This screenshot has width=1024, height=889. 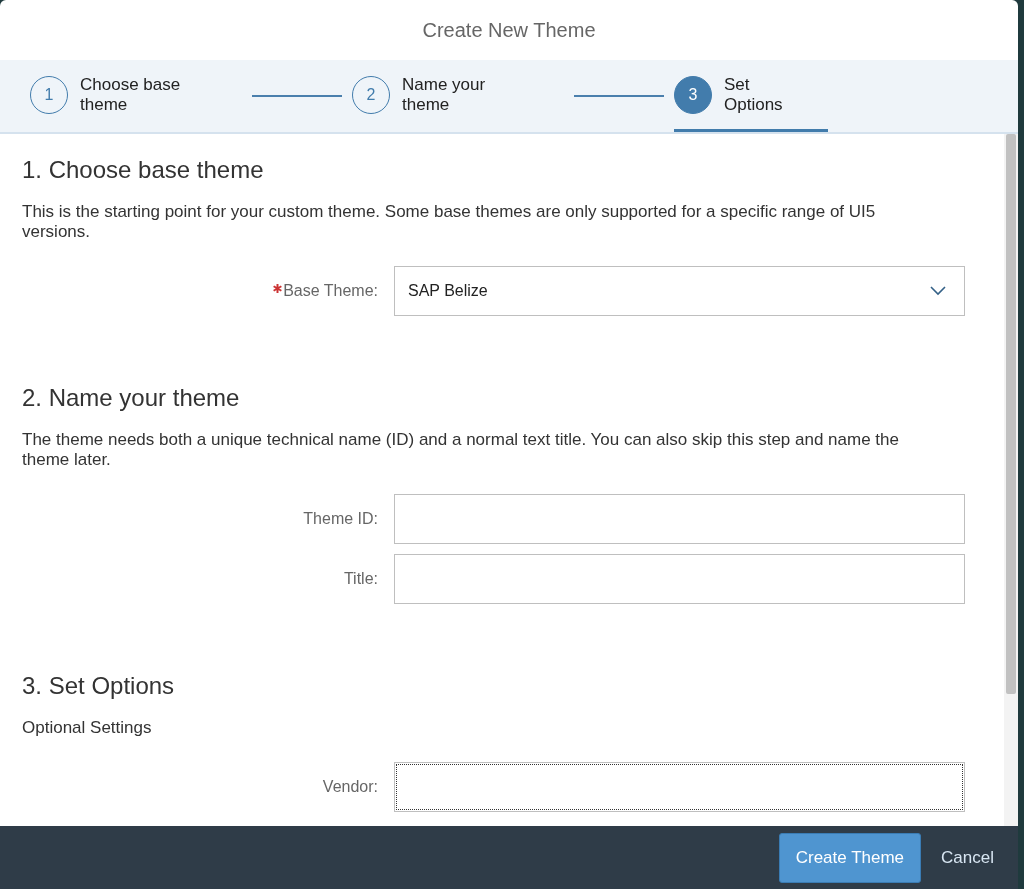 I want to click on chevron-down-icon, so click(x=938, y=291).